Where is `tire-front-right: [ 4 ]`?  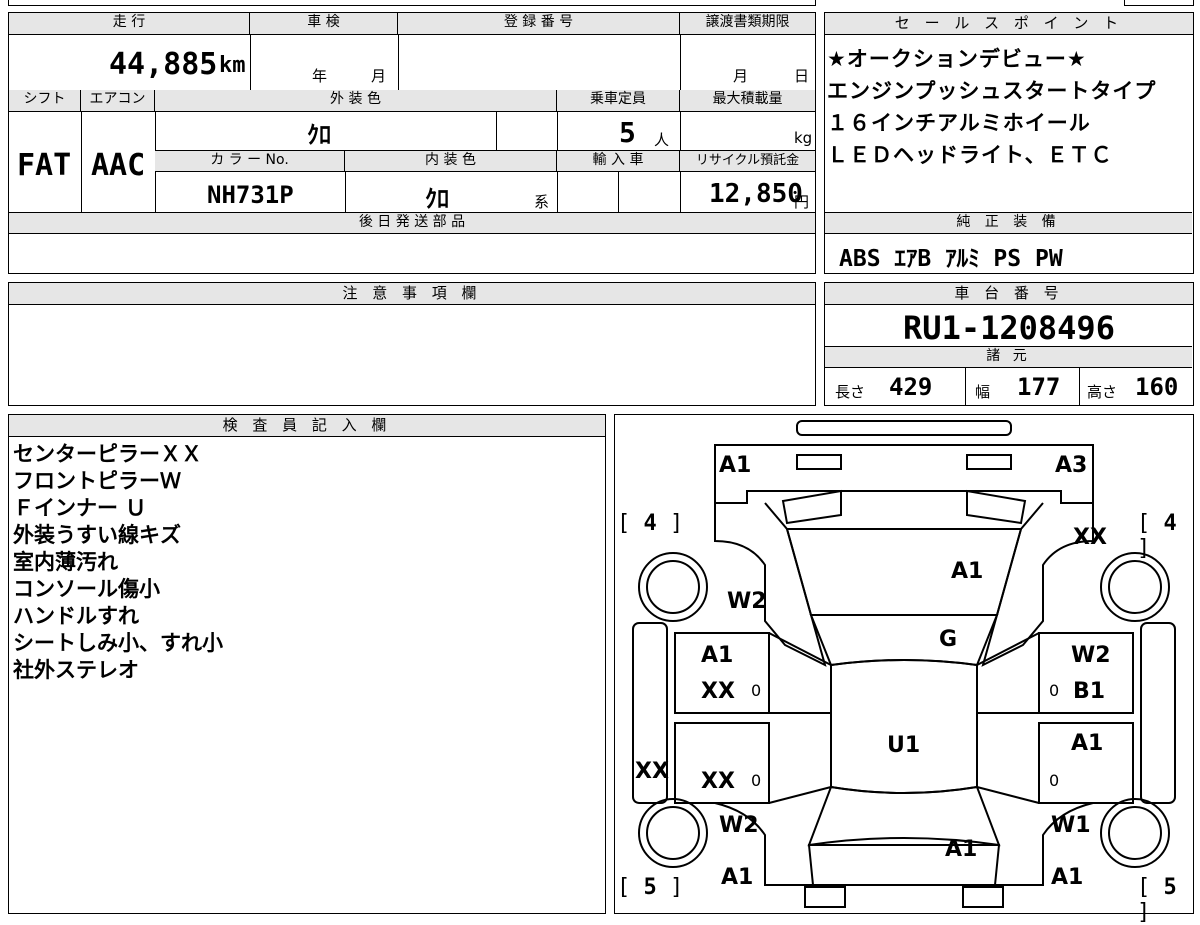
tire-front-right: [ 4 ] is located at coordinates (1157, 536).